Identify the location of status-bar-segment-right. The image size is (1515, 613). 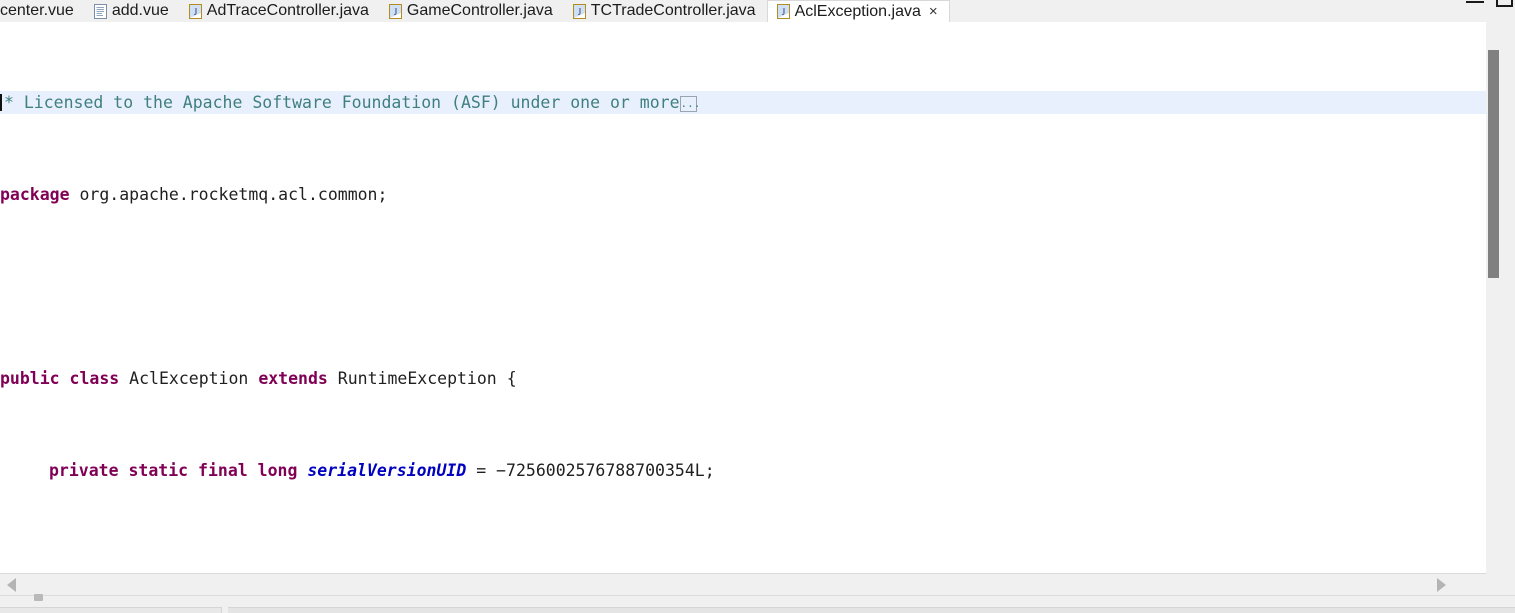
(871, 610).